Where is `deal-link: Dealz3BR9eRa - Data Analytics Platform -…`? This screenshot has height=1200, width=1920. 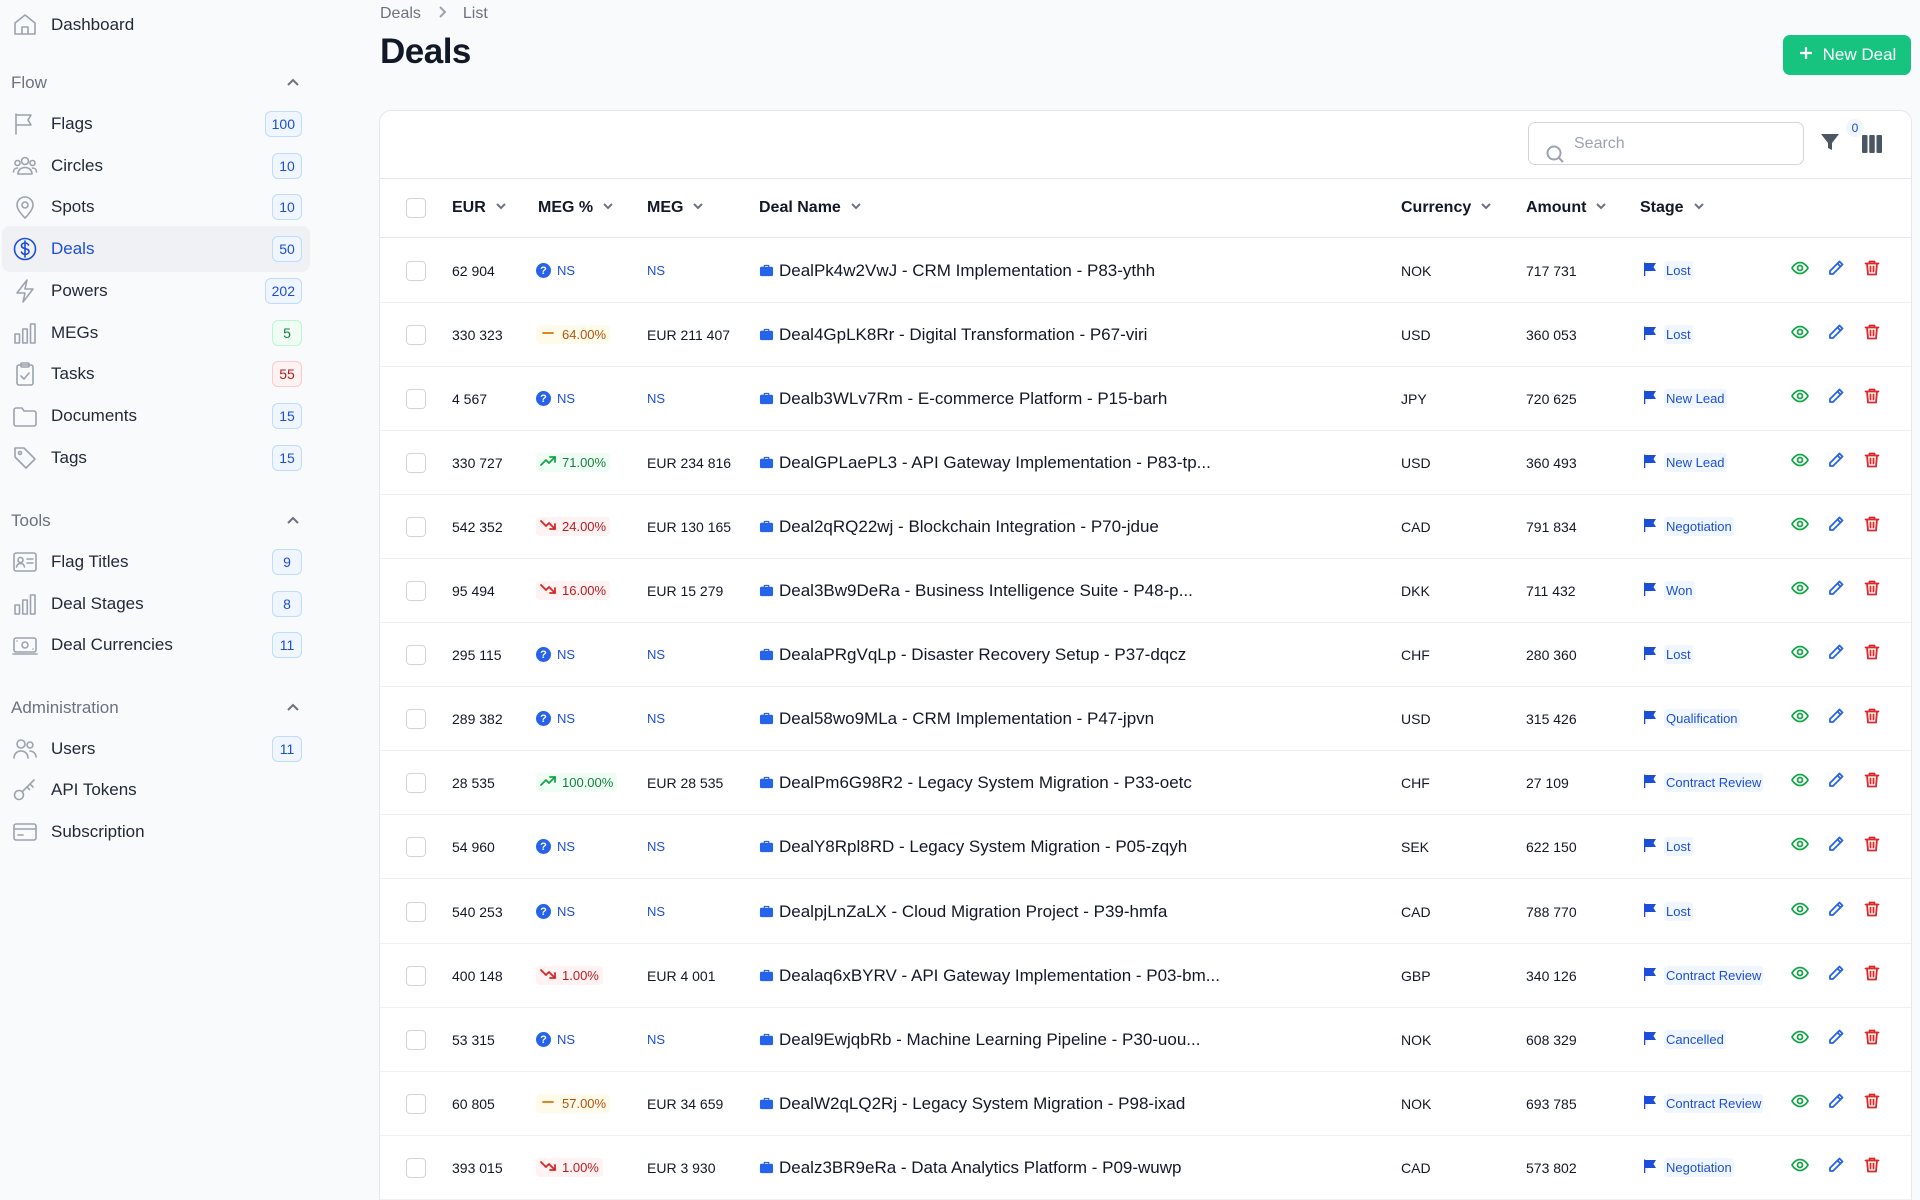
deal-link: Dealz3BR9eRa - Data Analytics Platform -… is located at coordinates (970, 1168).